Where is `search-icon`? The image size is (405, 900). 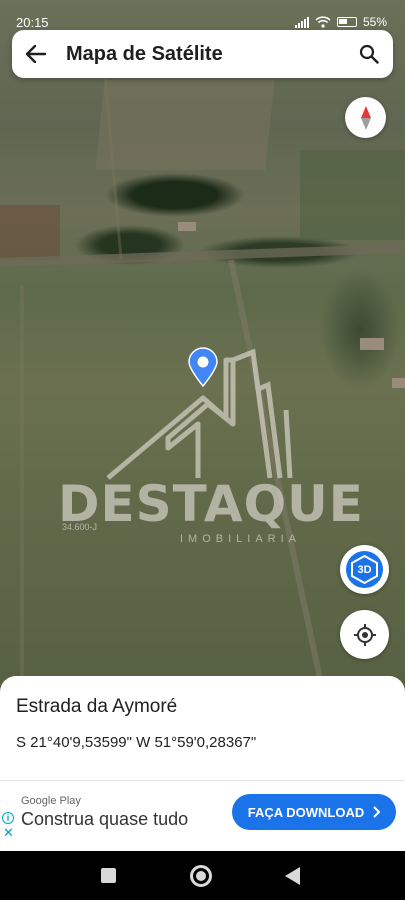
search-icon is located at coordinates (369, 54).